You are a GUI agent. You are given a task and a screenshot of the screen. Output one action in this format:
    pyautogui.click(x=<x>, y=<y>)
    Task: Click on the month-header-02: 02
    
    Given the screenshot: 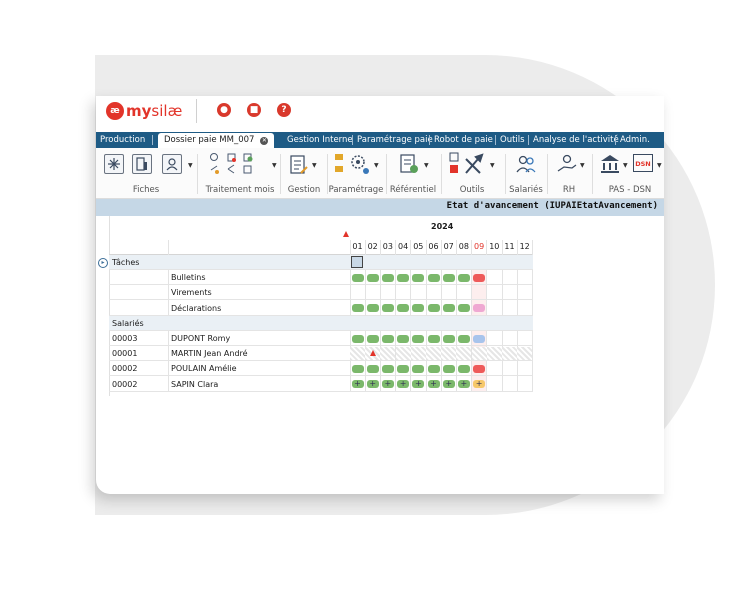 What is the action you would take?
    pyautogui.click(x=372, y=246)
    